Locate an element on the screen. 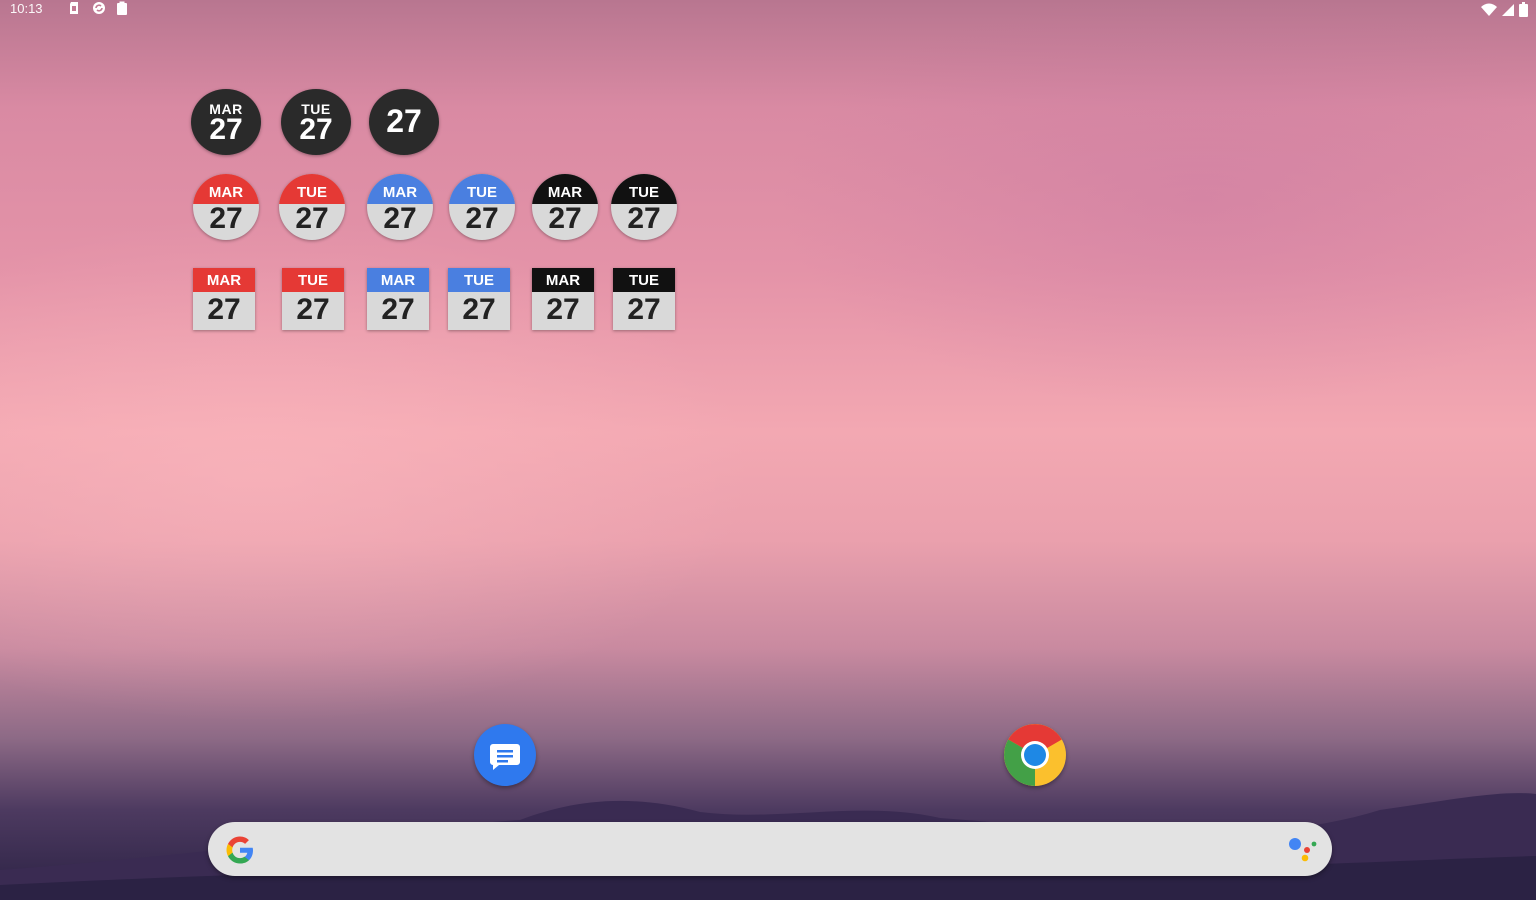 This screenshot has width=1536, height=900. date-widget-blue-circle-month: MAR 27 is located at coordinates (400, 207).